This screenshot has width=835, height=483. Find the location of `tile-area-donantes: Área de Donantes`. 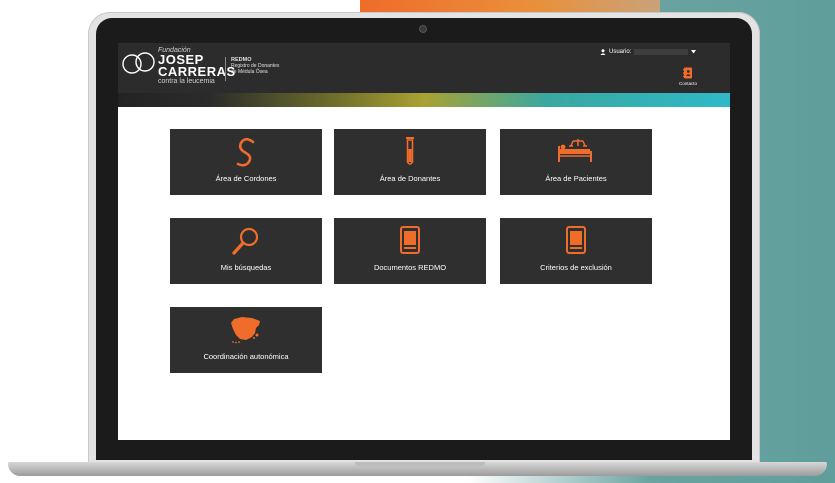

tile-area-donantes: Área de Donantes is located at coordinates (410, 162).